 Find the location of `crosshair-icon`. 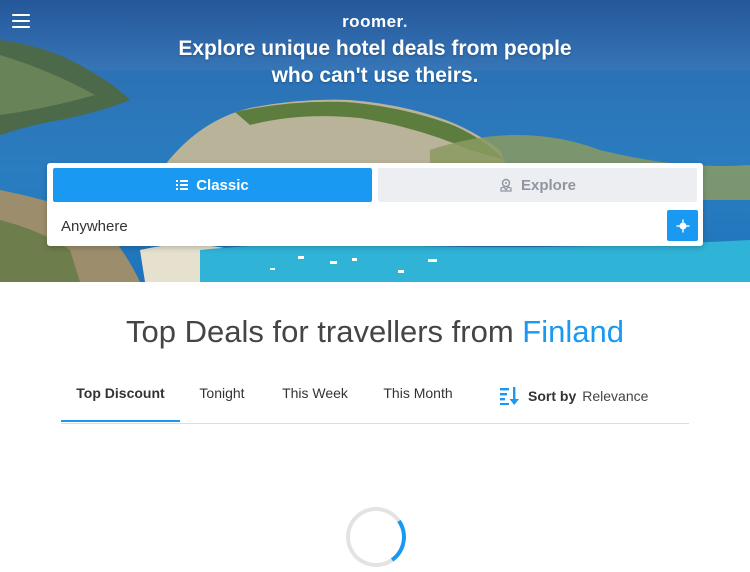

crosshair-icon is located at coordinates (682, 225).